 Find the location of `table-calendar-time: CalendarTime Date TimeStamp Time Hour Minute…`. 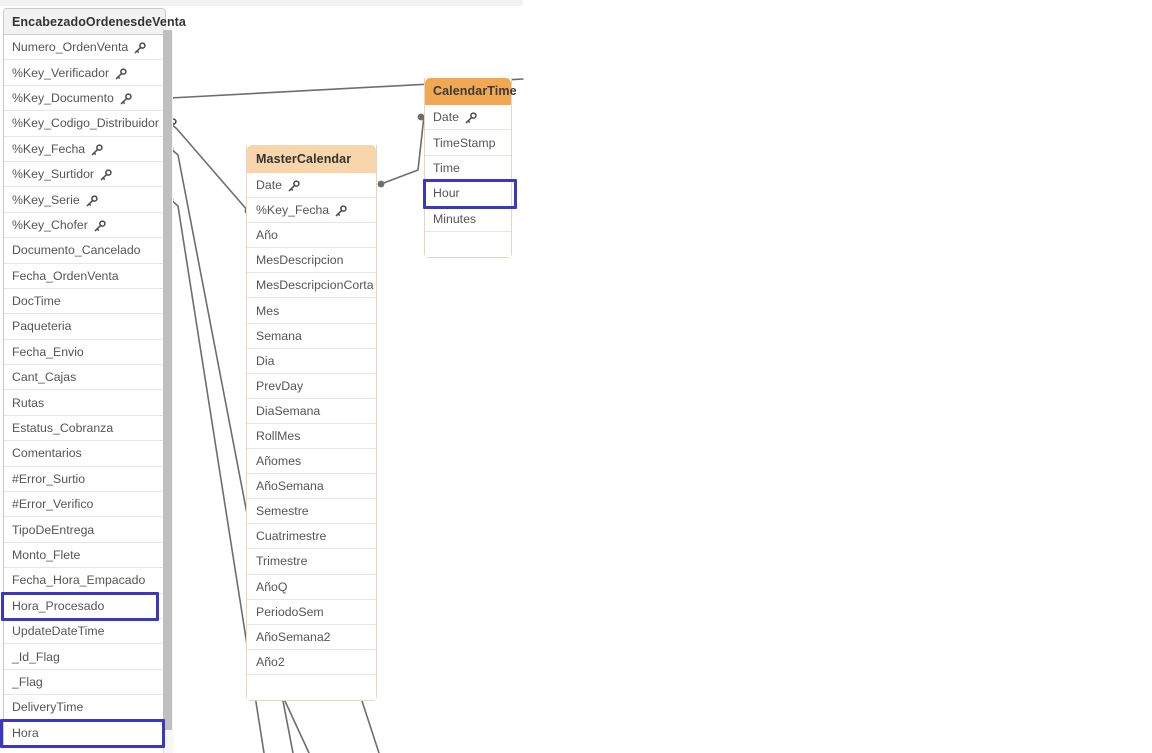

table-calendar-time: CalendarTime Date TimeStamp Time Hour Minute… is located at coordinates (470, 168).